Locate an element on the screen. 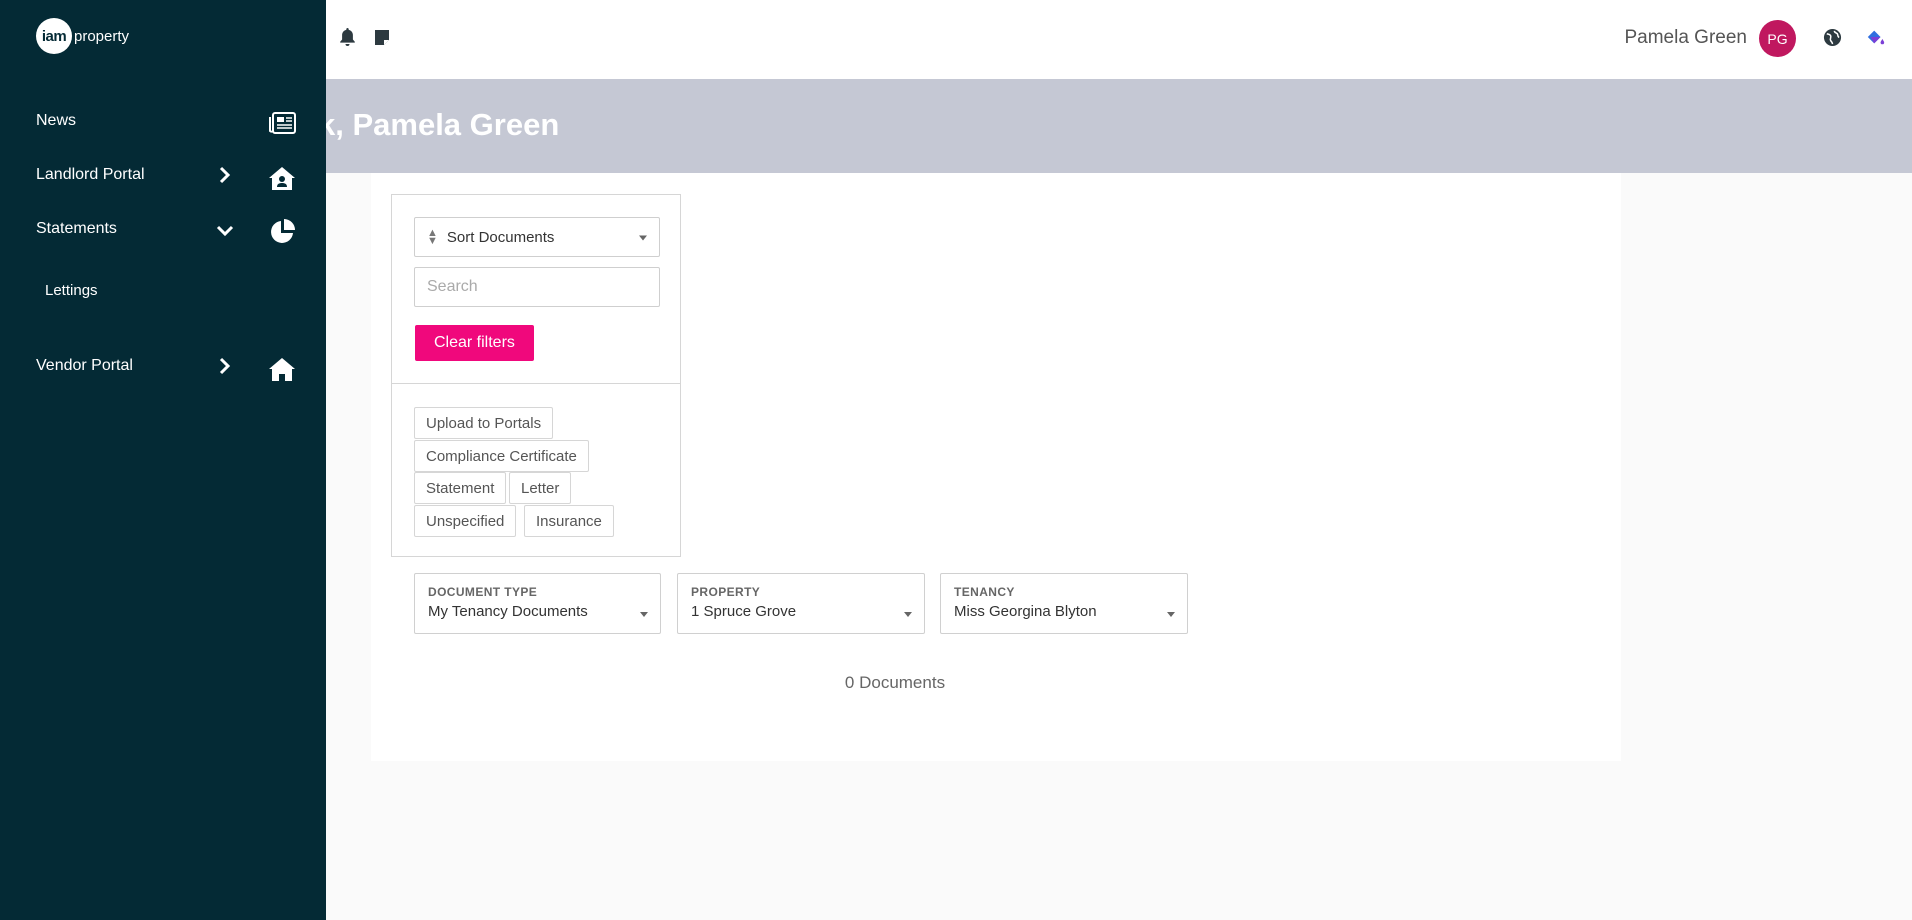 This screenshot has height=920, width=1912. divider is located at coordinates (536, 383).